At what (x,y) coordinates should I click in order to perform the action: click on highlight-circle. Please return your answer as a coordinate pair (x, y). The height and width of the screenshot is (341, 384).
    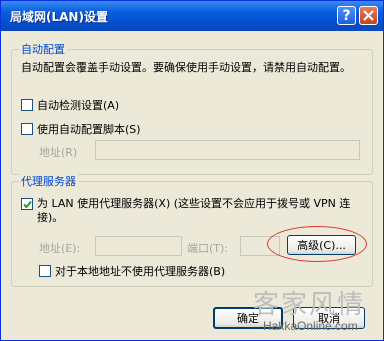
    Looking at the image, I should click on (317, 244).